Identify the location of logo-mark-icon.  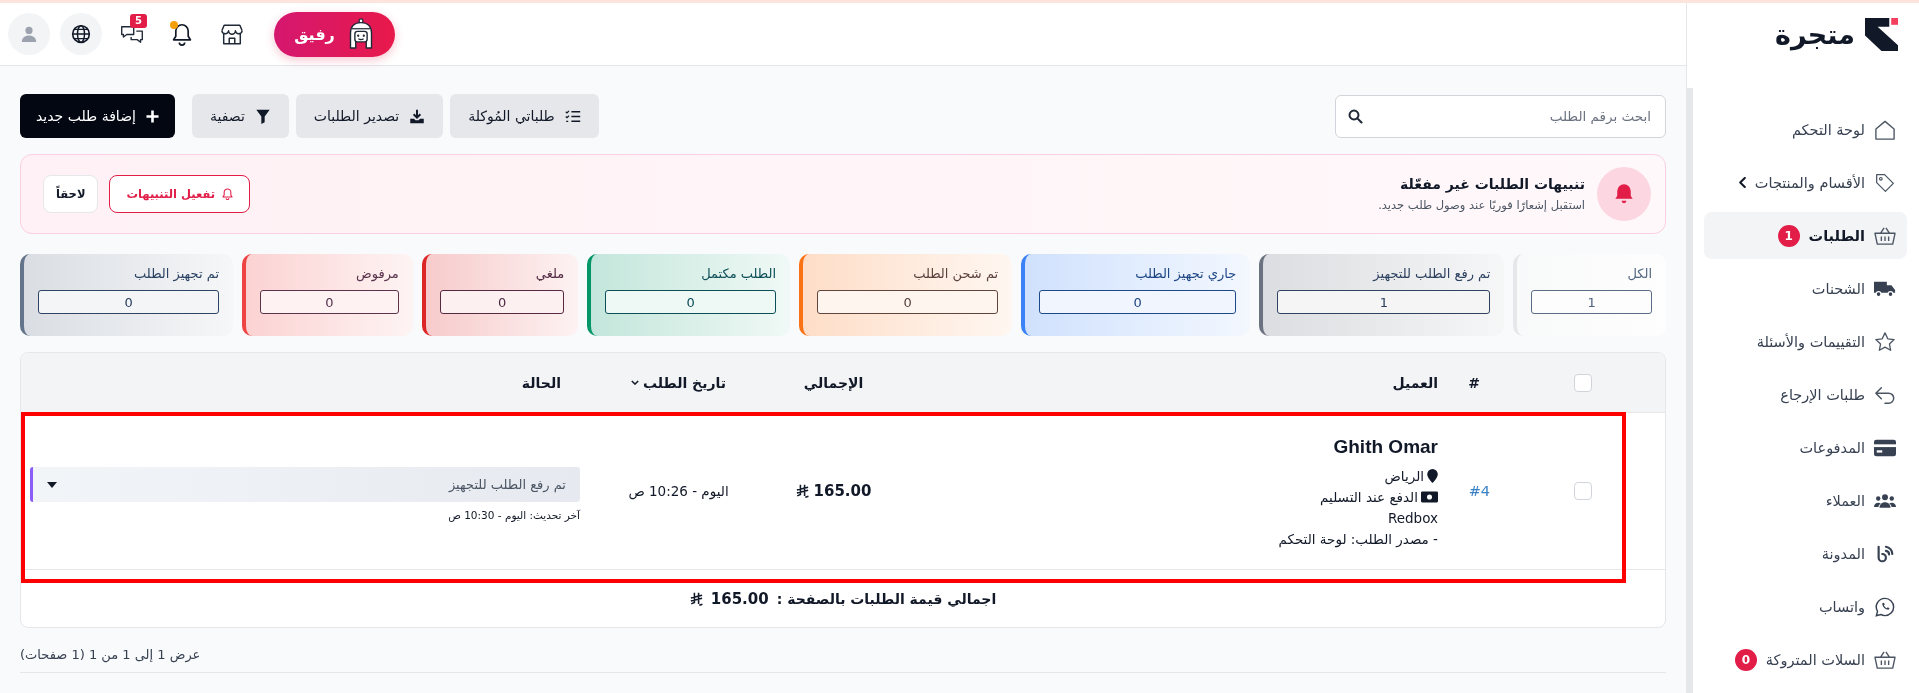
(1881, 34).